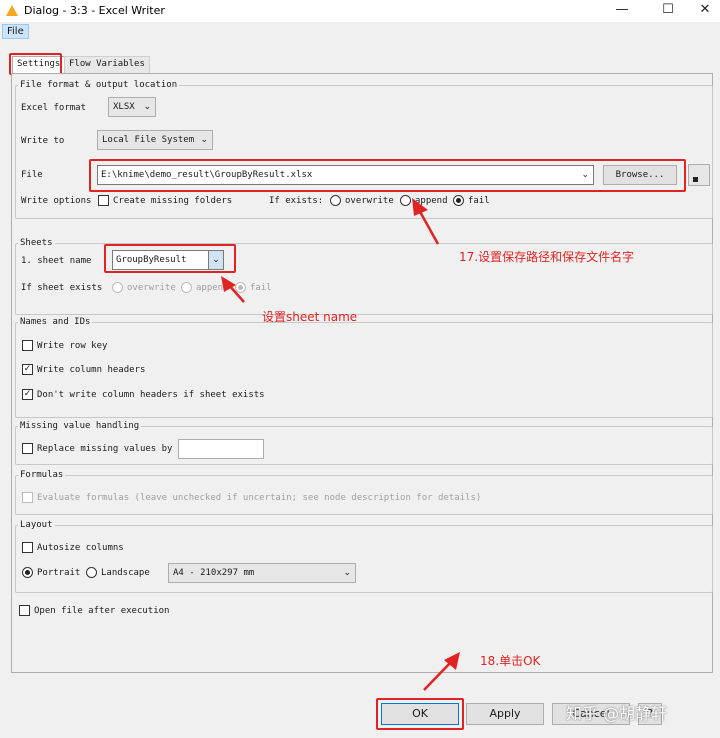  What do you see at coordinates (54, 108) in the screenshot?
I see `excel-format-label: Excel format` at bounding box center [54, 108].